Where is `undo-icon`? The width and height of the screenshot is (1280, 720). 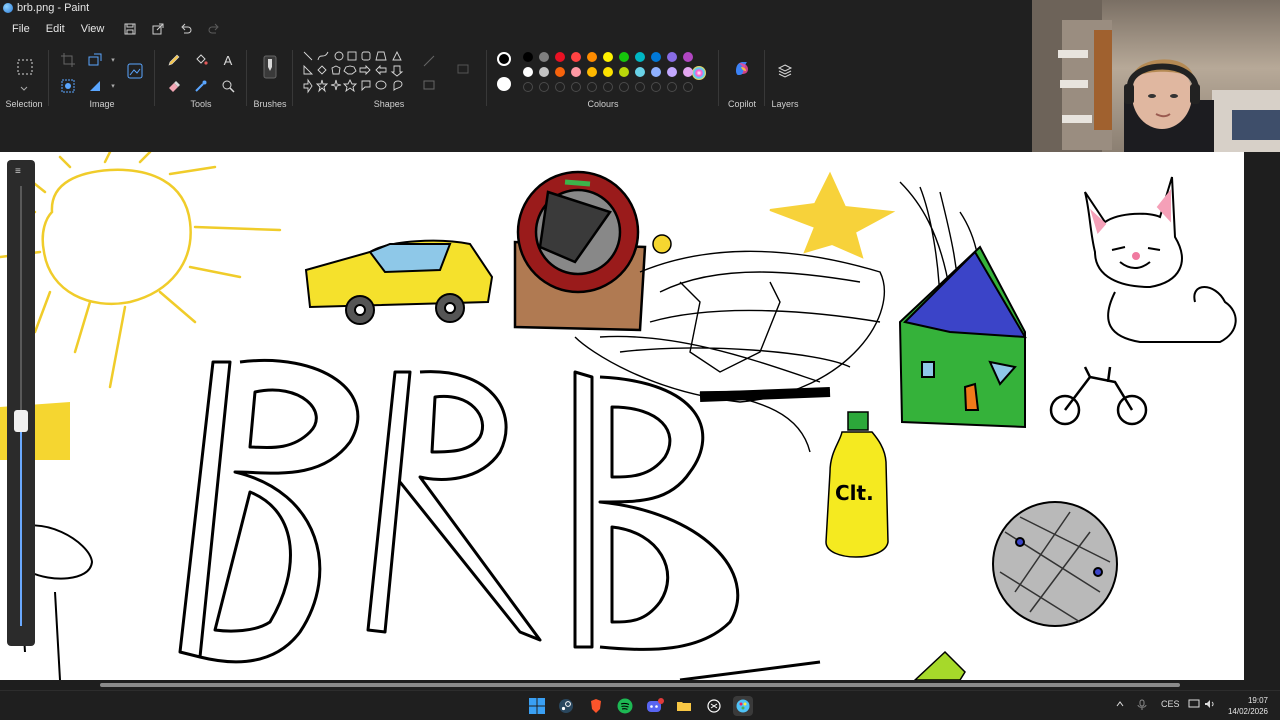 undo-icon is located at coordinates (186, 29).